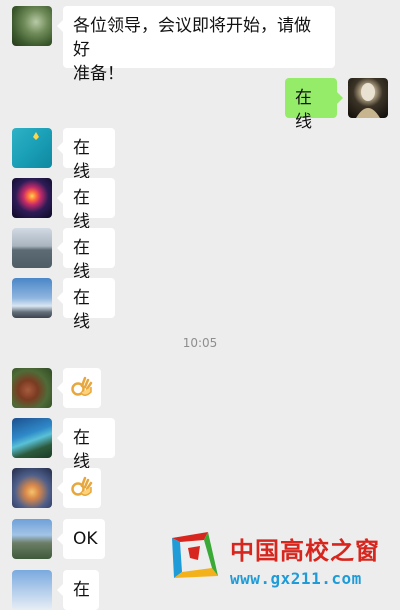  Describe the element at coordinates (36, 136) in the screenshot. I see `kite-icon` at that location.